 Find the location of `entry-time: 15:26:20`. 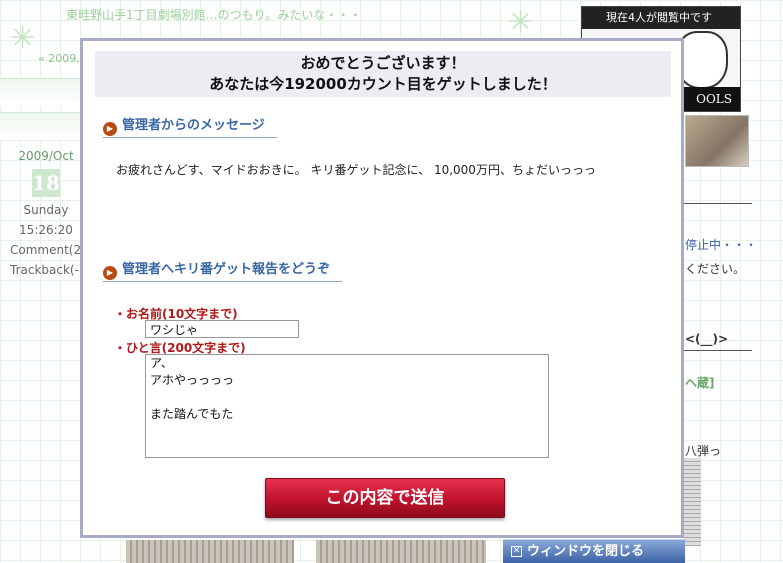

entry-time: 15:26:20 is located at coordinates (46, 230).